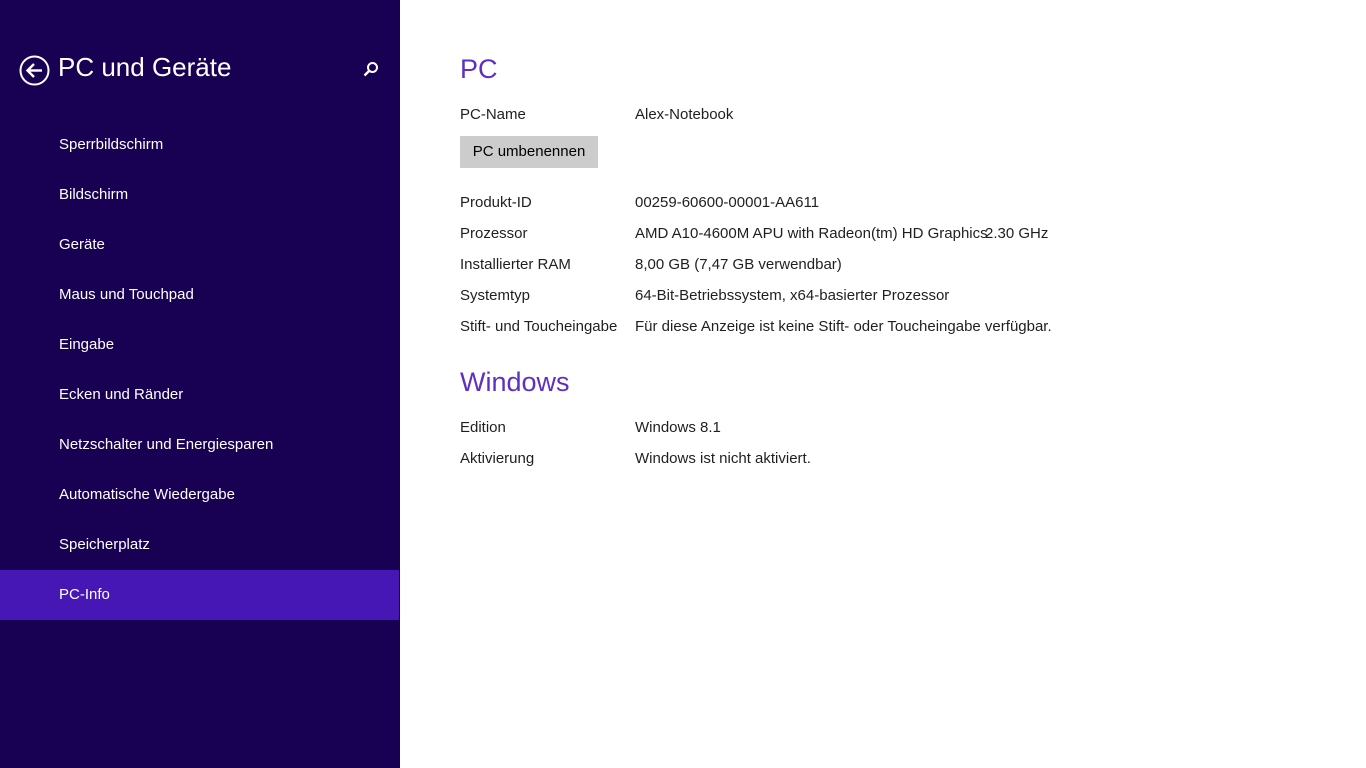  I want to click on pc-name-label: PC-Name, so click(493, 114).